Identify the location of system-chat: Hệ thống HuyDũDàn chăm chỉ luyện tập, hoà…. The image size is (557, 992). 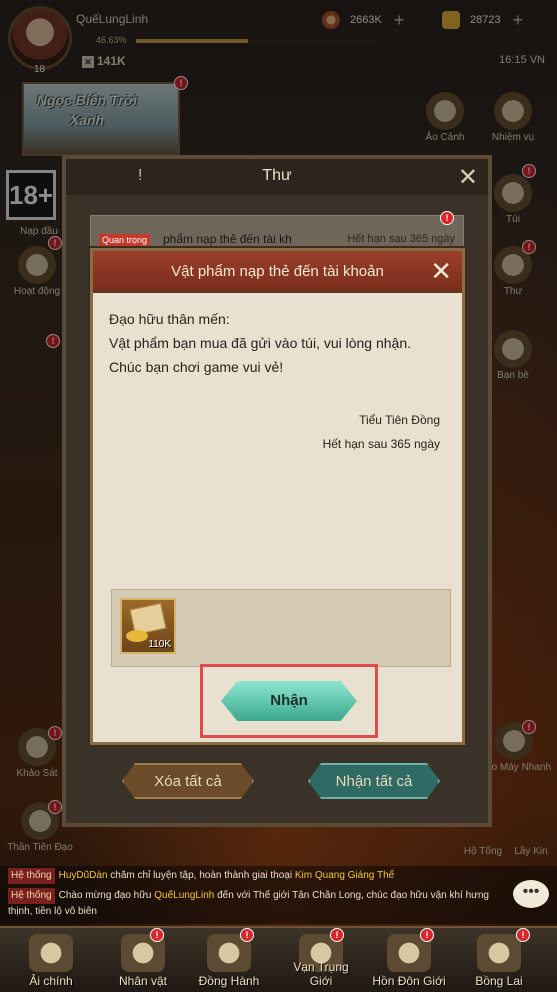
(278, 895).